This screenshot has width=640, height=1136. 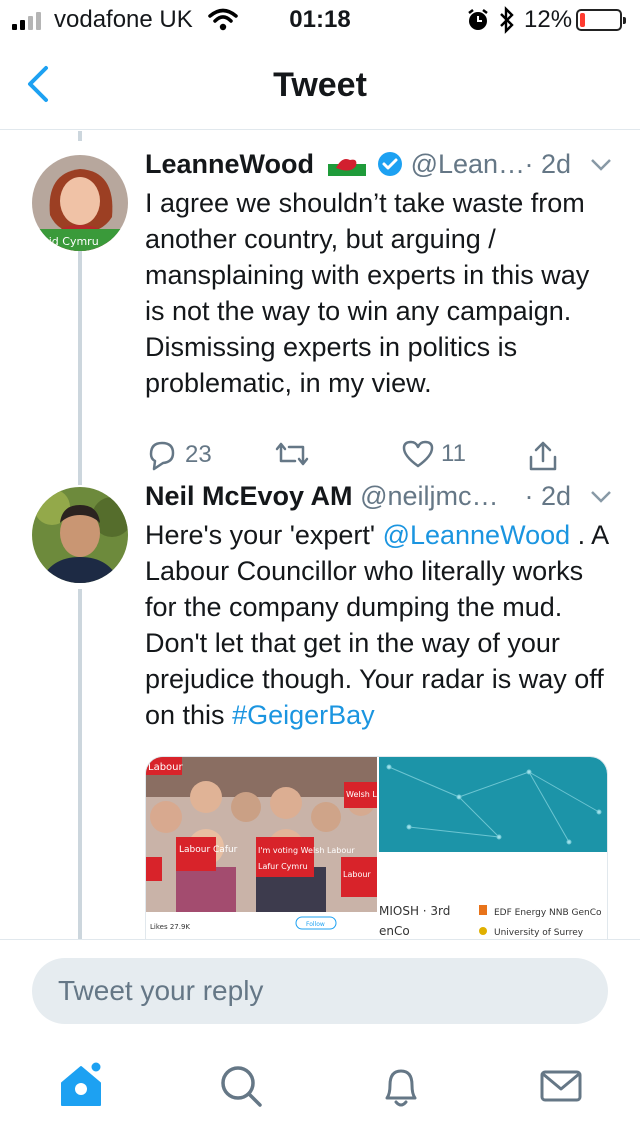 What do you see at coordinates (70, 241) in the screenshot?
I see `avatar-caption: aid Cymru` at bounding box center [70, 241].